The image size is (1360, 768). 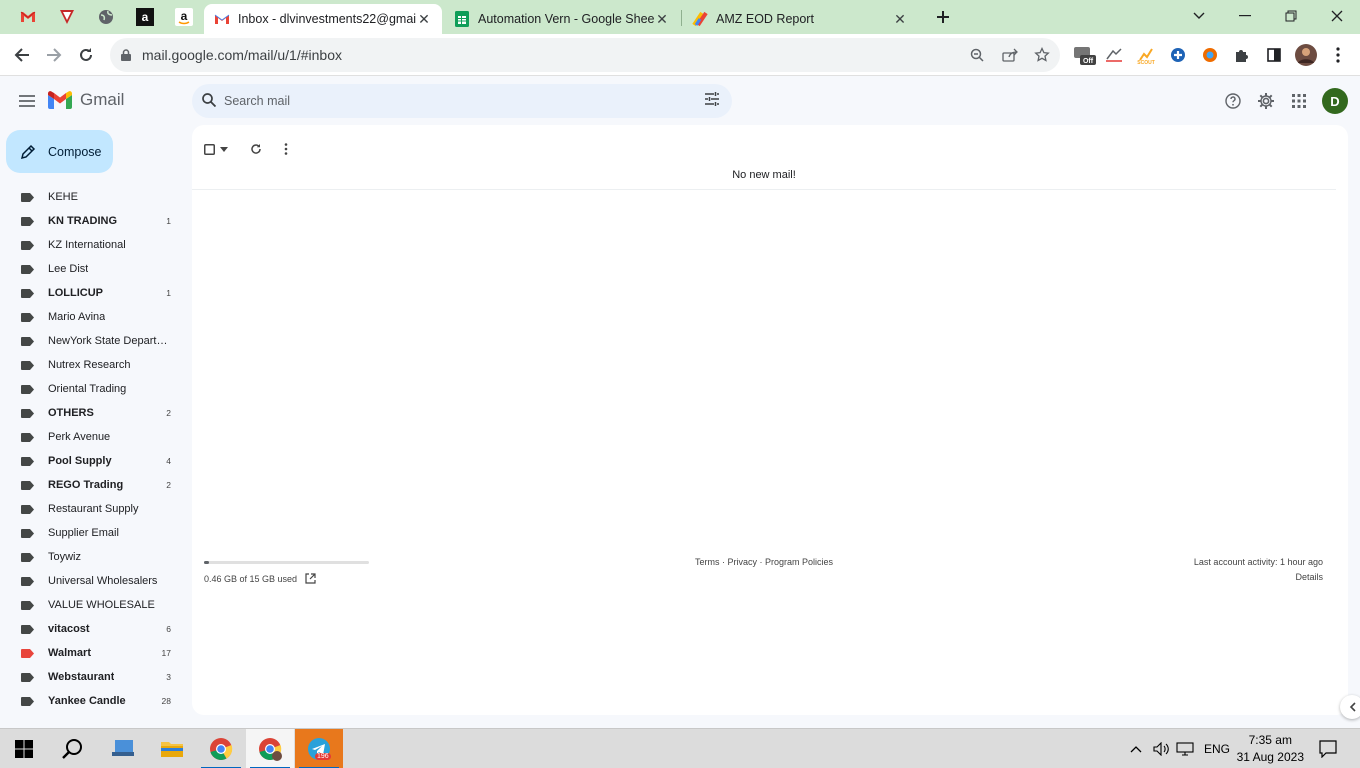 I want to click on show-side-panel-button, so click(x=1350, y=707).